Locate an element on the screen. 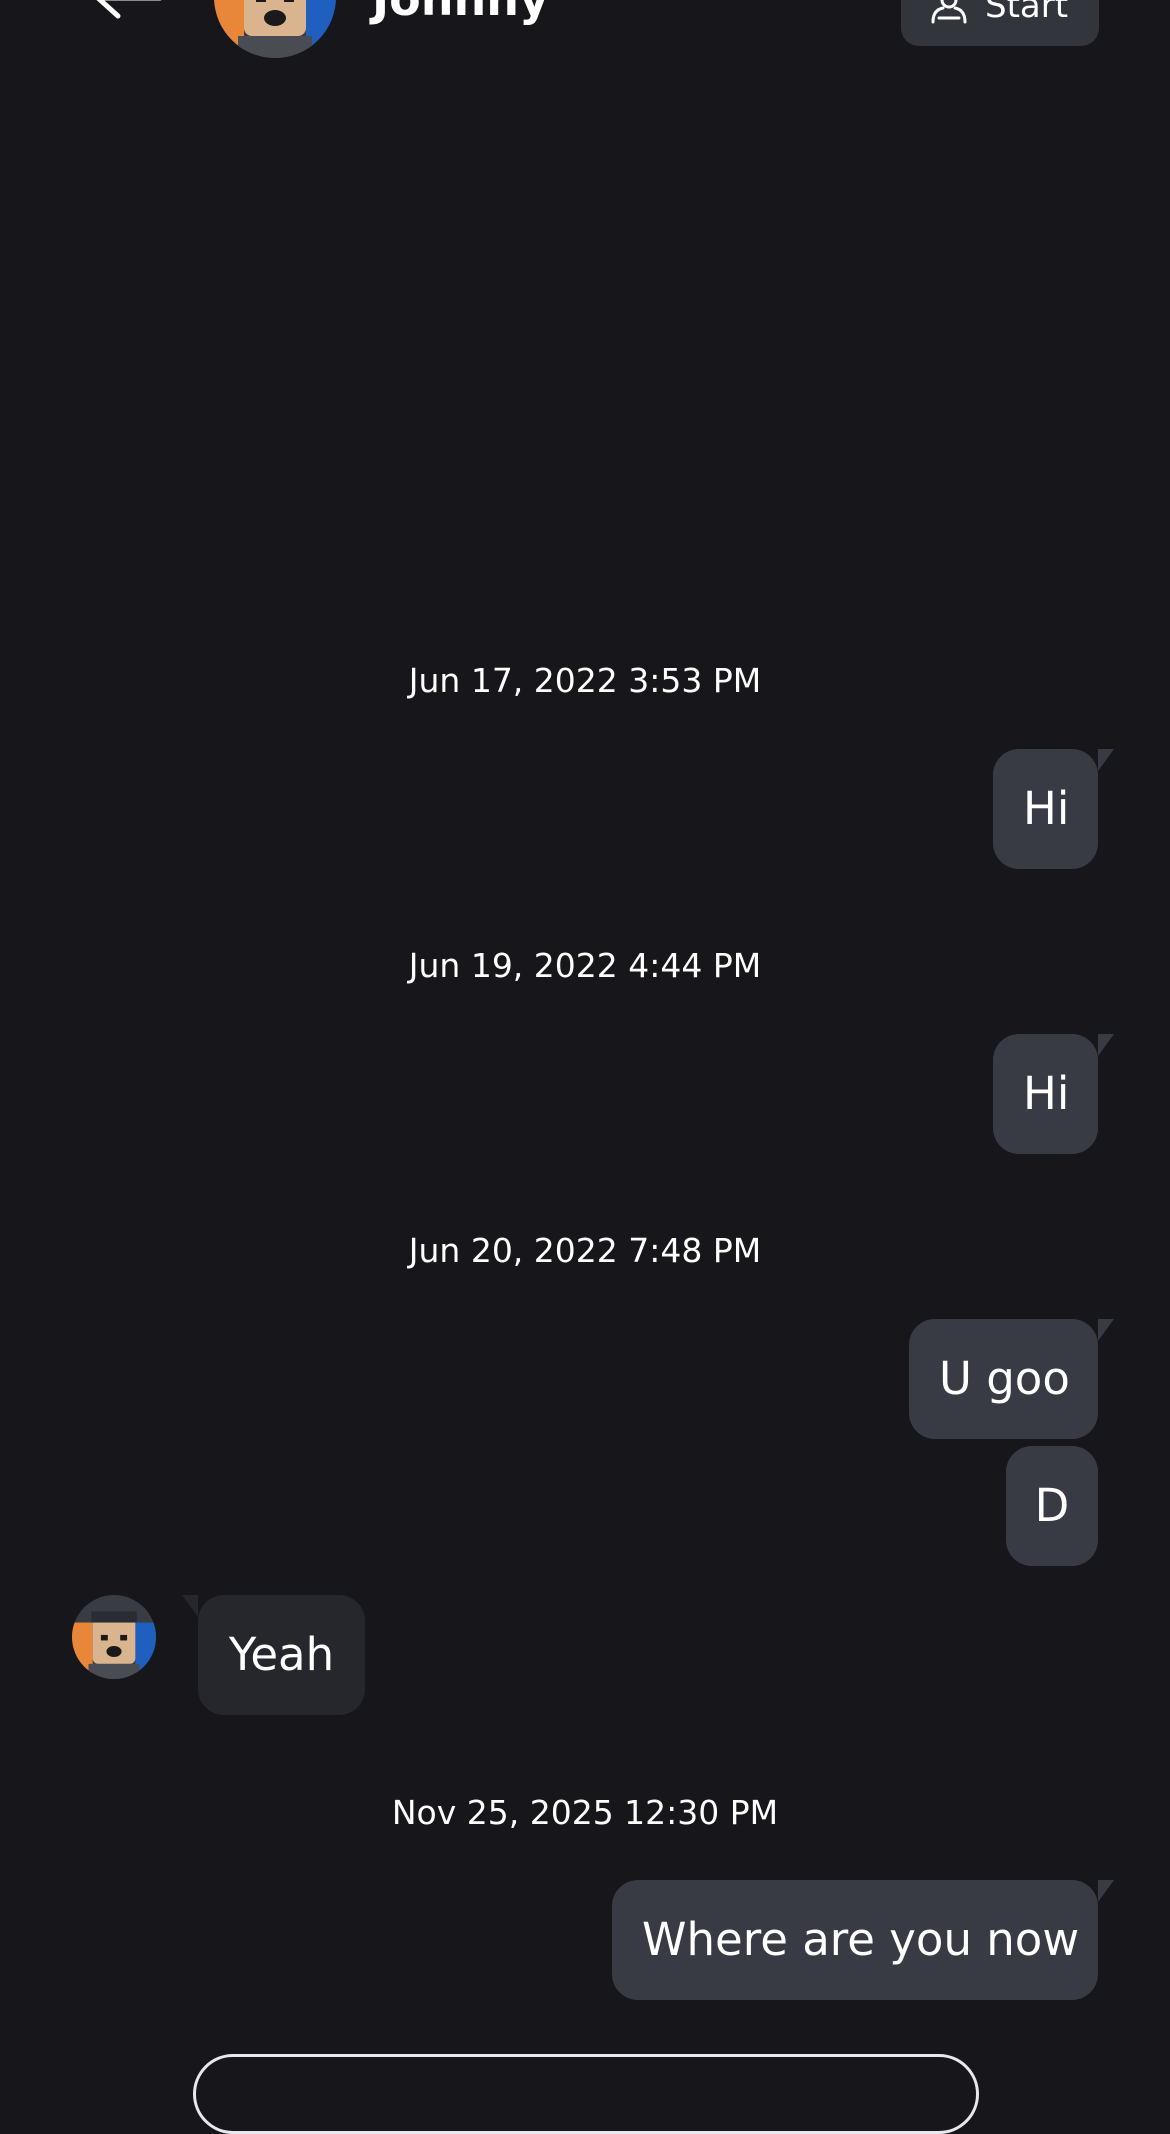 The height and width of the screenshot is (2134, 1170). arrow-left-icon is located at coordinates (128, 10).